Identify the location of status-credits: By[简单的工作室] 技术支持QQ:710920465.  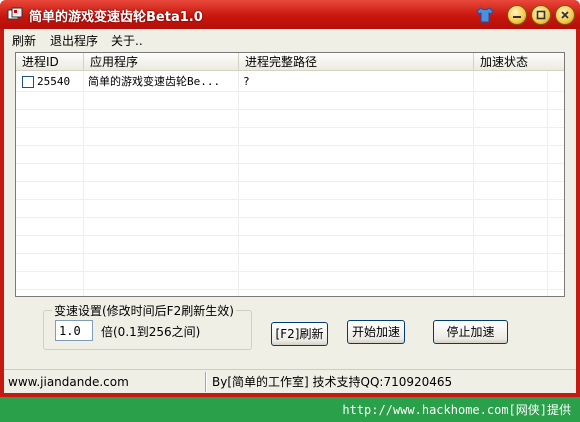
(332, 382).